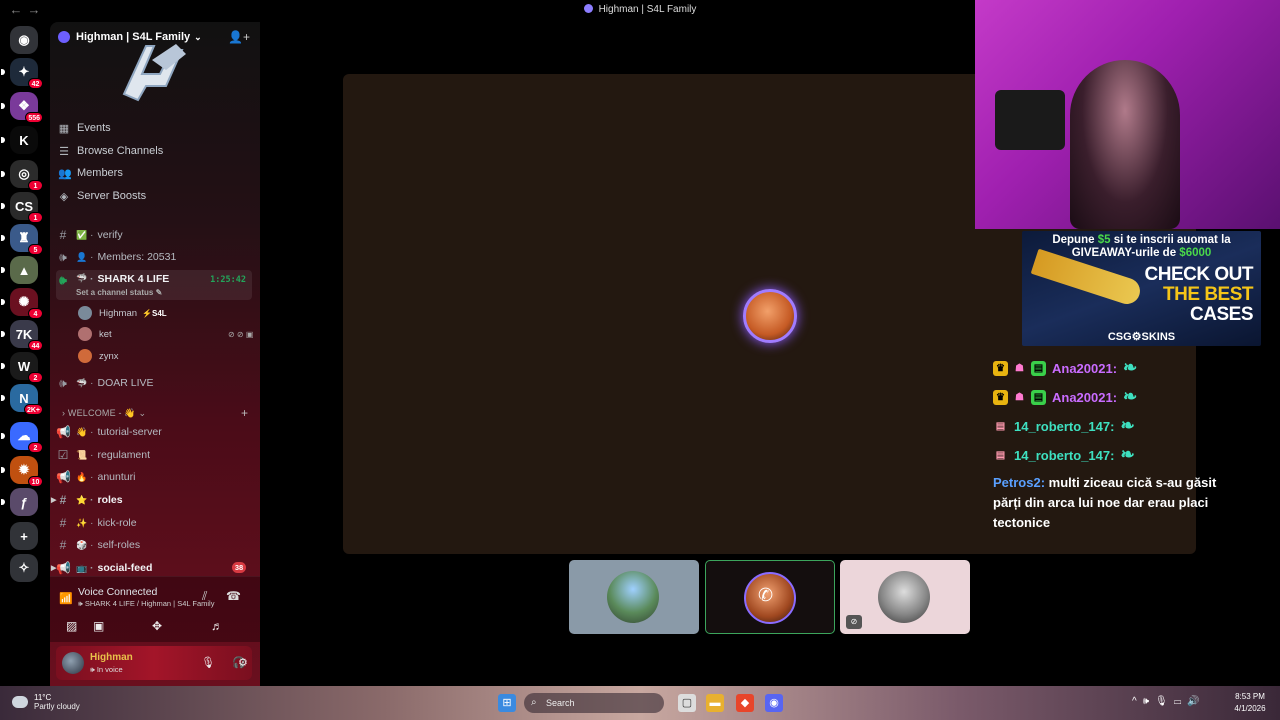 The width and height of the screenshot is (1280, 720). What do you see at coordinates (1064, 455) in the screenshot?
I see `chat-username: 14_roberto_147:` at bounding box center [1064, 455].